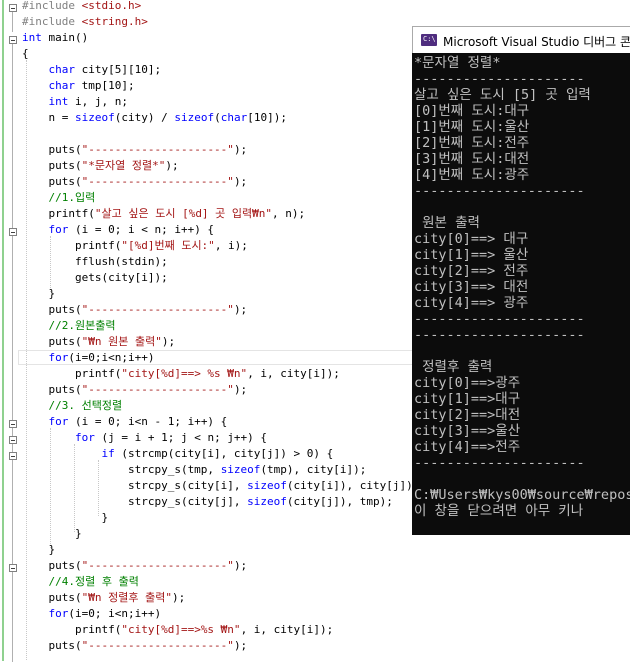 Image resolution: width=630 pixels, height=662 pixels. I want to click on code-line: fflush(stdin);, so click(95, 262).